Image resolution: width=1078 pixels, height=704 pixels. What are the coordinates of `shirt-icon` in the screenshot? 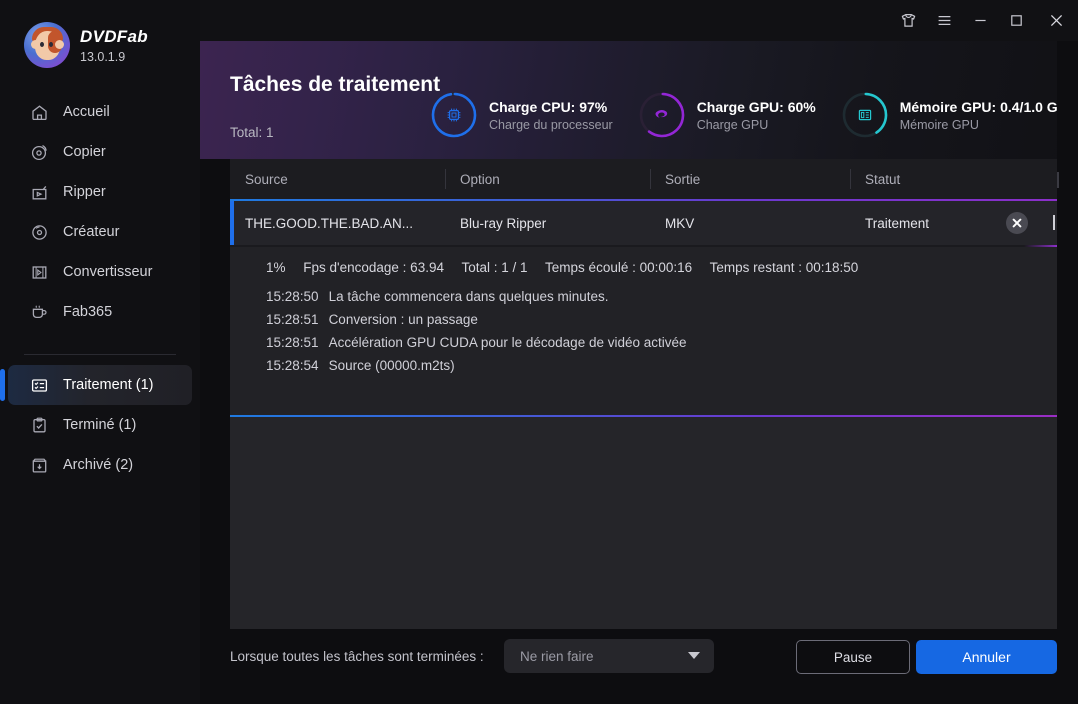 It's located at (908, 20).